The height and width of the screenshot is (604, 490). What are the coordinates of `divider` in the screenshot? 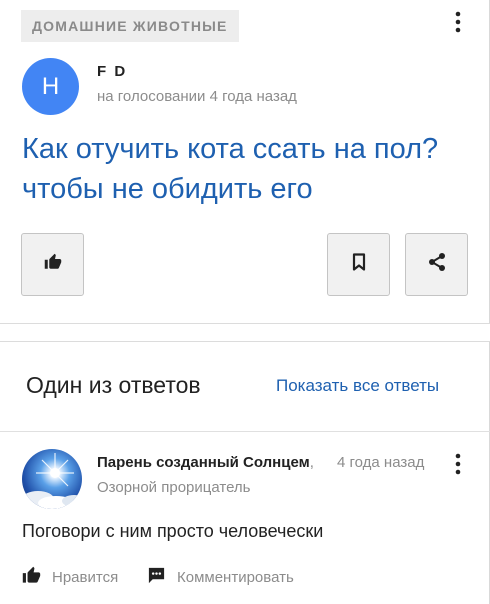 It's located at (245, 431).